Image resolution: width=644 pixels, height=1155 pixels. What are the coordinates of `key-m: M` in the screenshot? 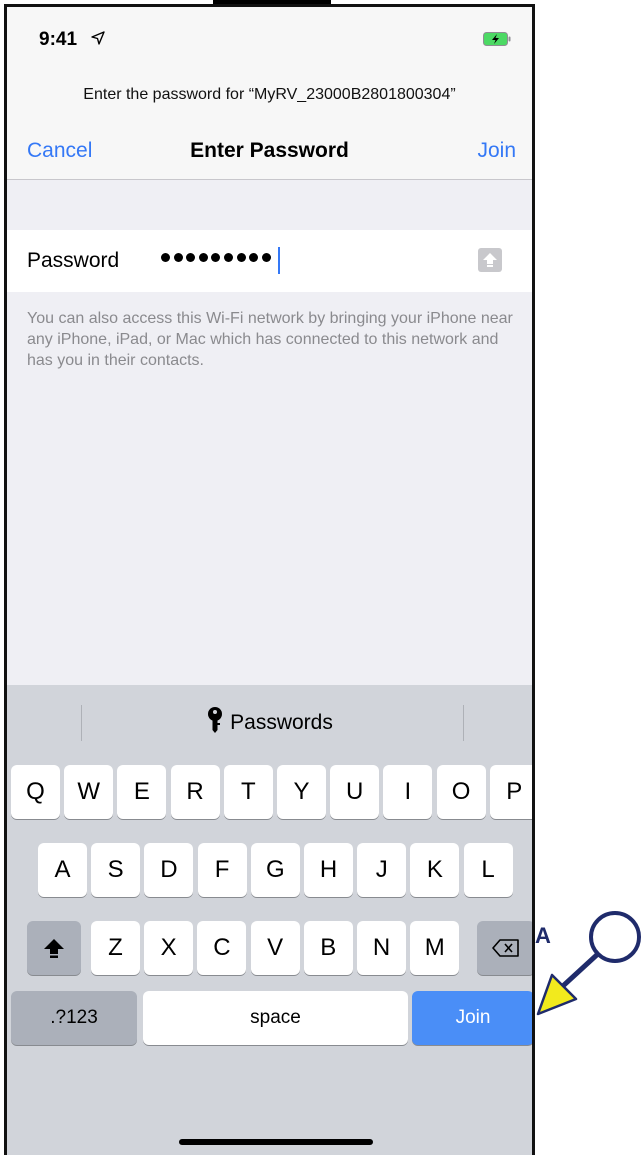 It's located at (435, 948).